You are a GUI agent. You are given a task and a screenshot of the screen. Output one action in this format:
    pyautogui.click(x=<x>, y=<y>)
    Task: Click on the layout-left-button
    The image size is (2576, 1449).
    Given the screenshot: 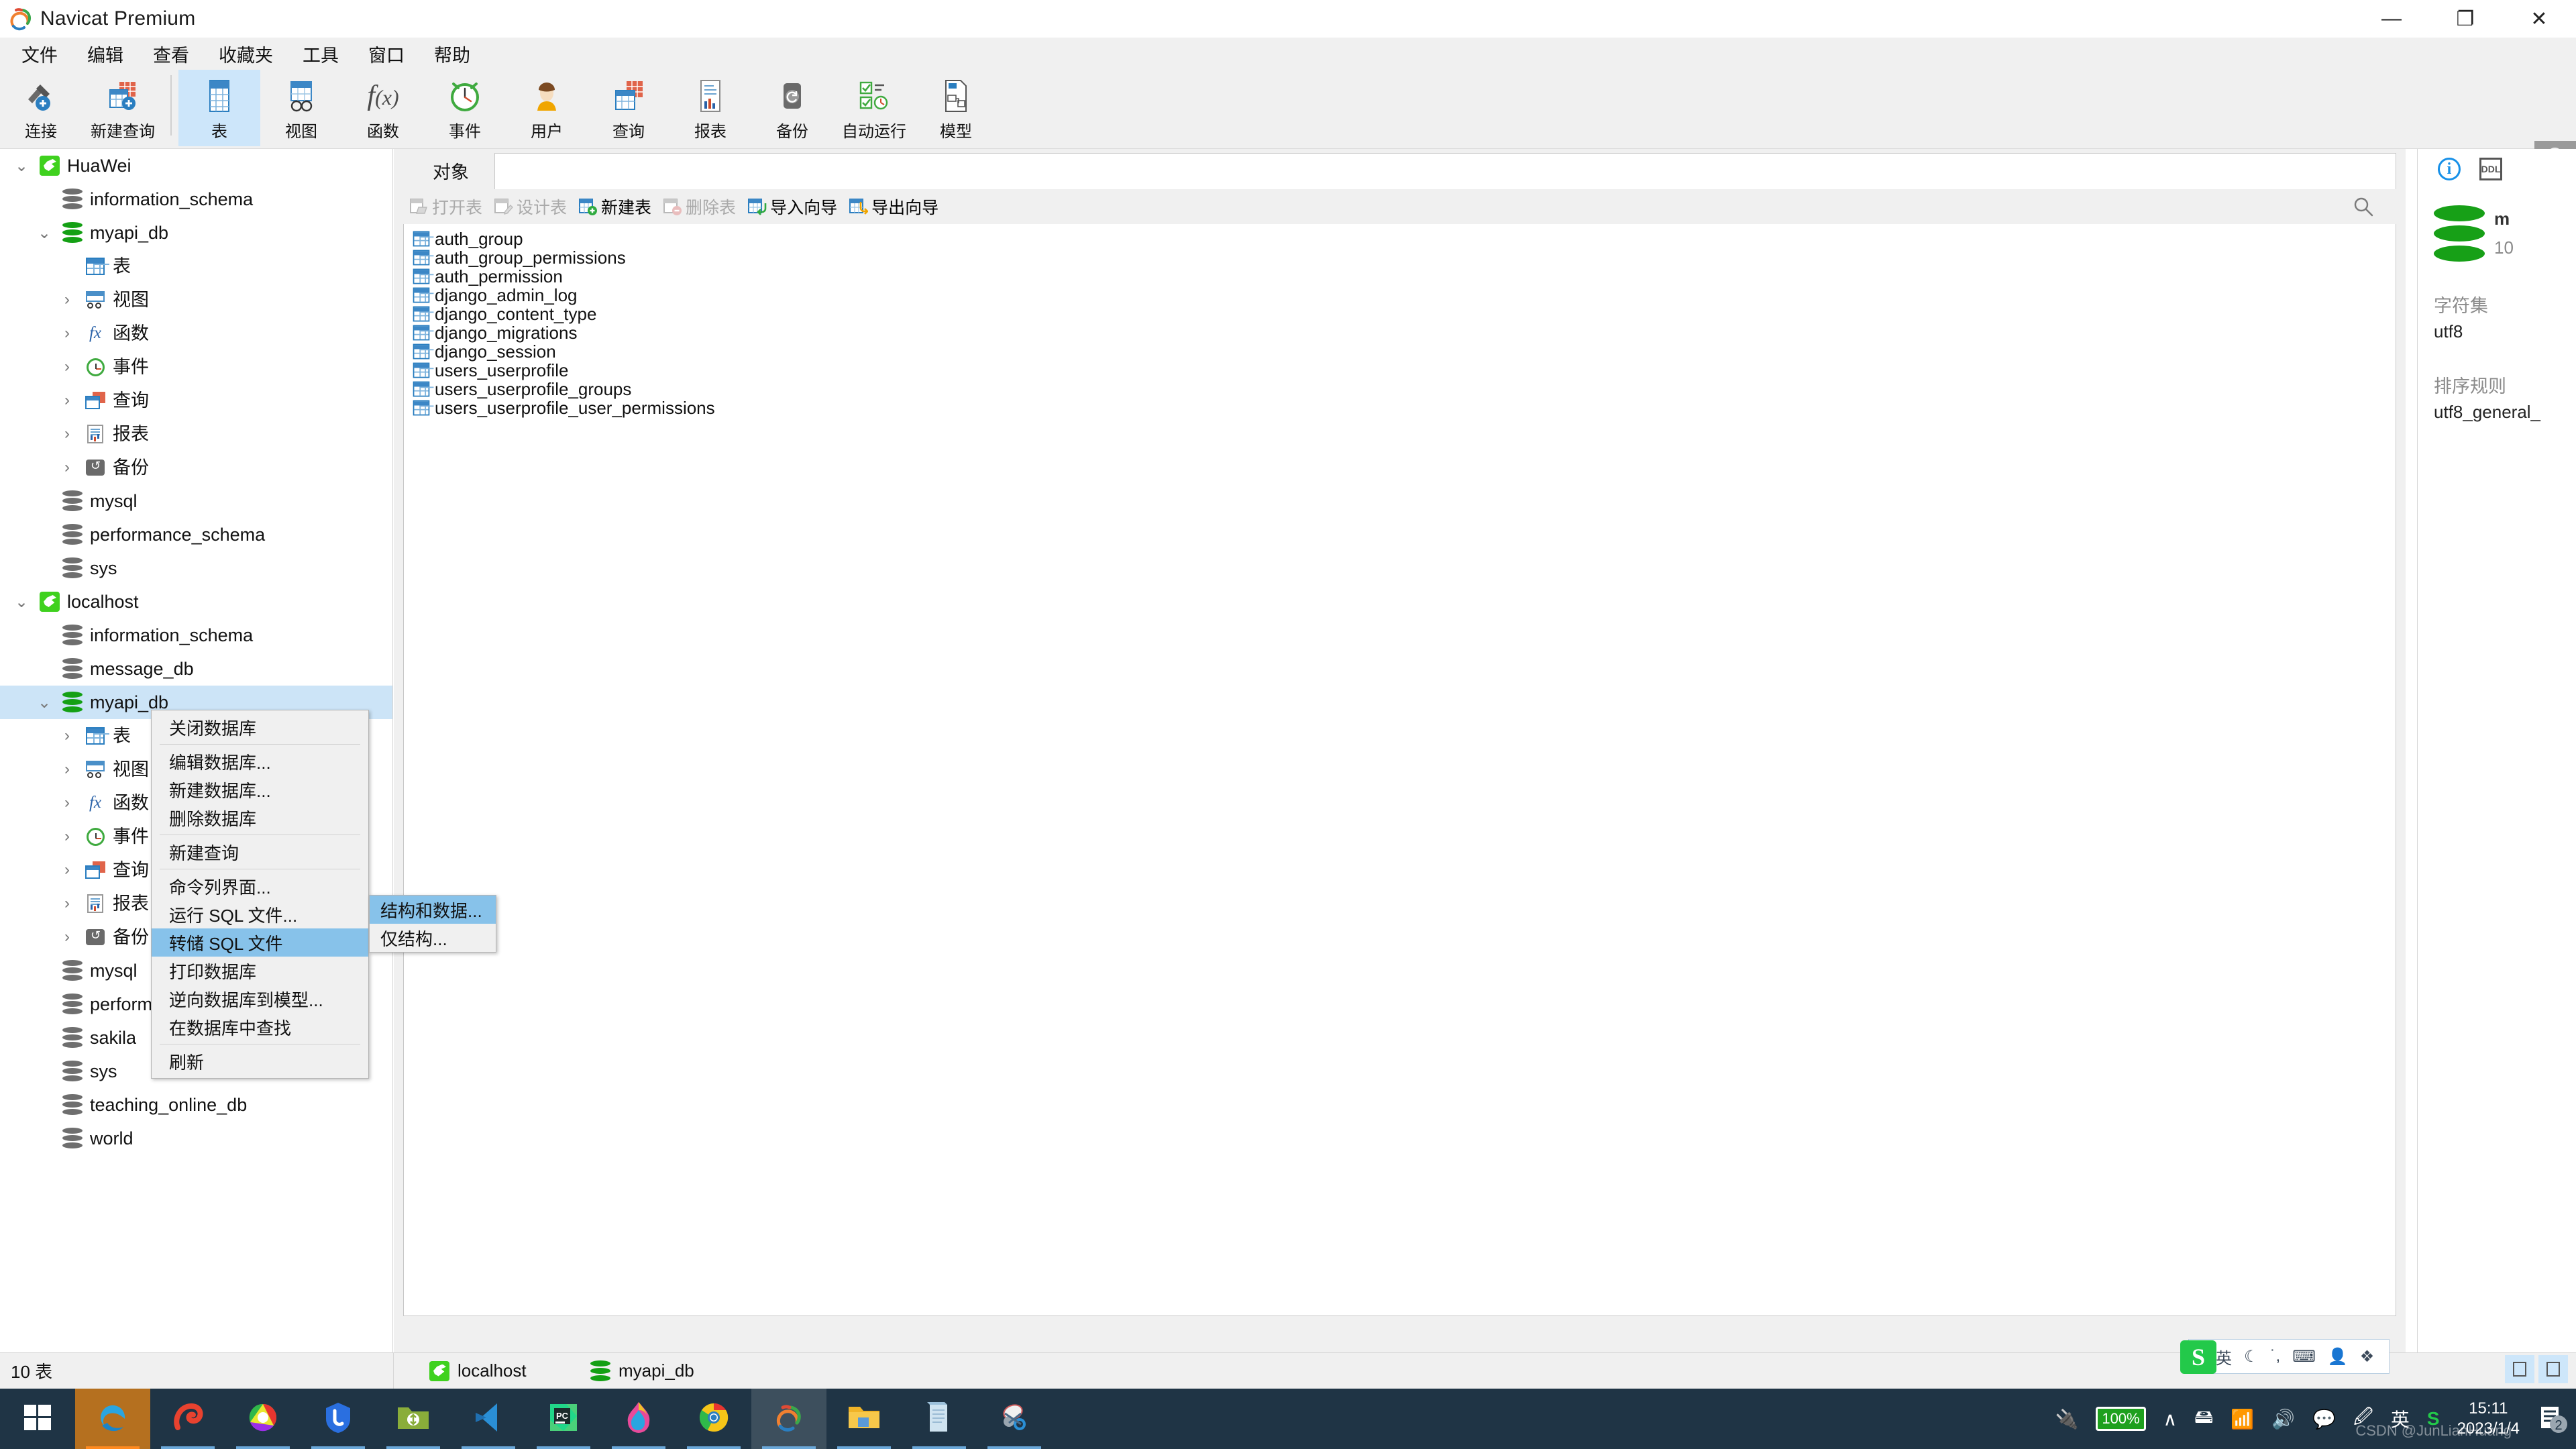 What is the action you would take?
    pyautogui.click(x=2519, y=1369)
    